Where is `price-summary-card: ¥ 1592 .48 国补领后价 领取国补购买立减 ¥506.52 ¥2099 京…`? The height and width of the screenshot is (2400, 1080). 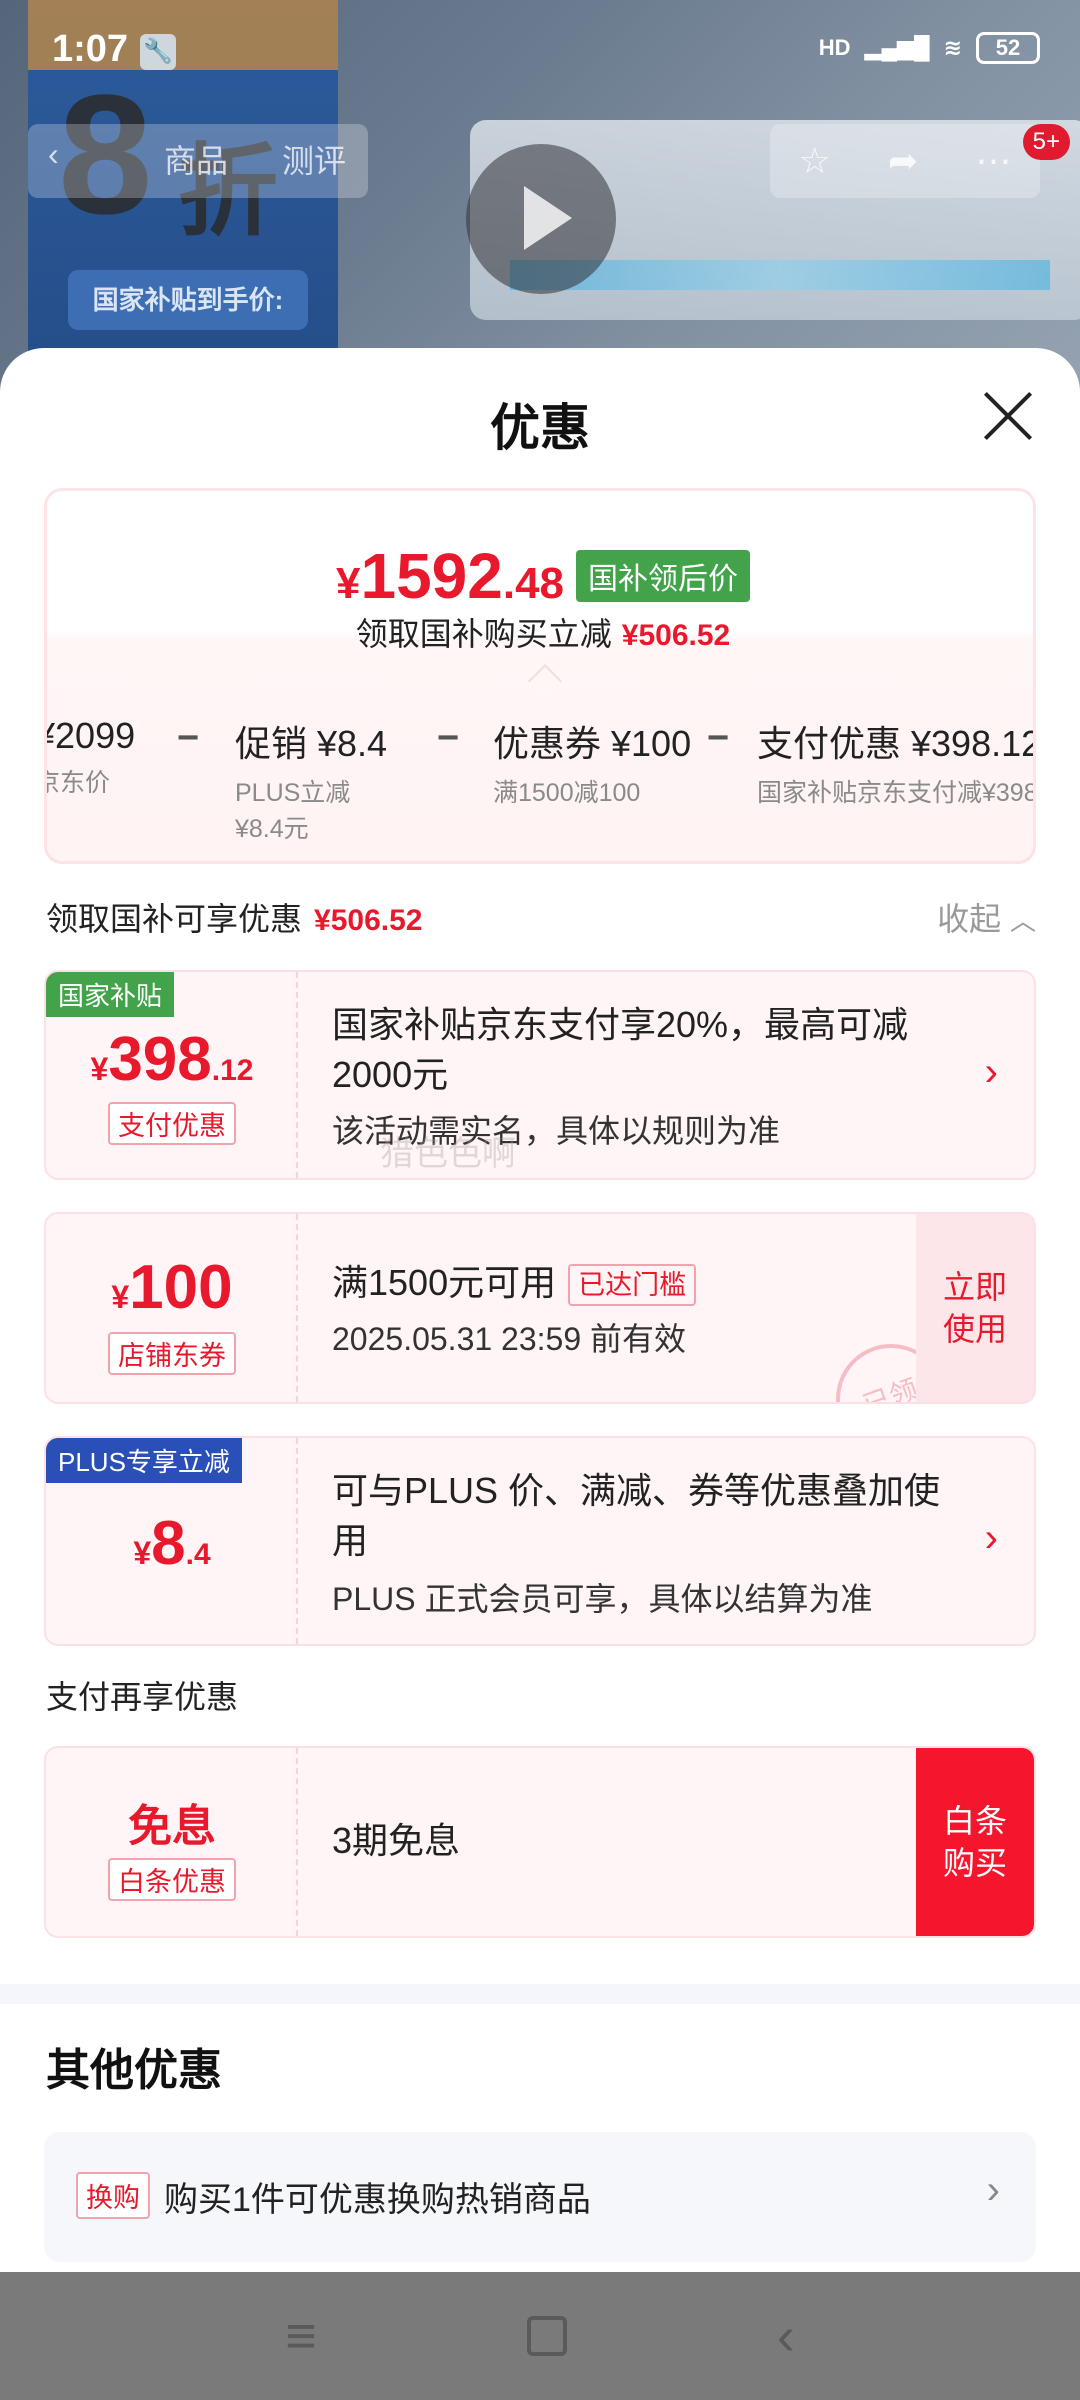 price-summary-card: ¥ 1592 .48 国补领后价 领取国补购买立减 ¥506.52 ¥2099 京… is located at coordinates (540, 676).